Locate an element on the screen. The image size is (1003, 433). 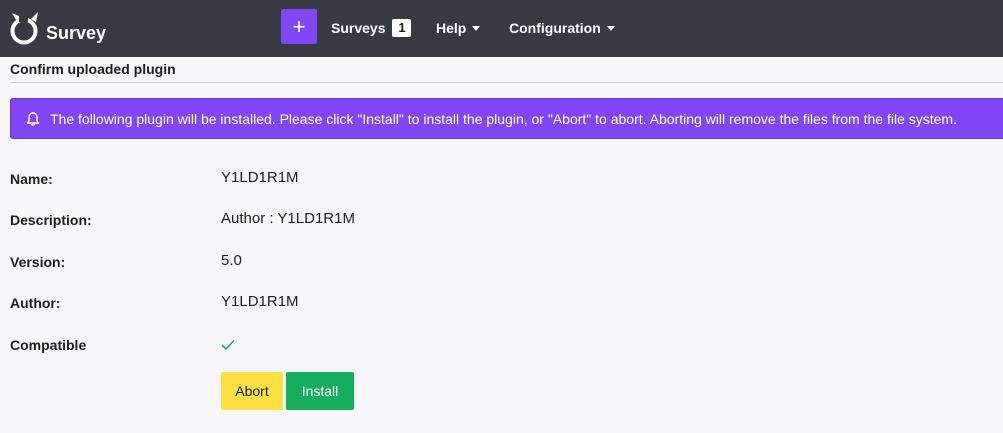
bell-icon is located at coordinates (33, 118).